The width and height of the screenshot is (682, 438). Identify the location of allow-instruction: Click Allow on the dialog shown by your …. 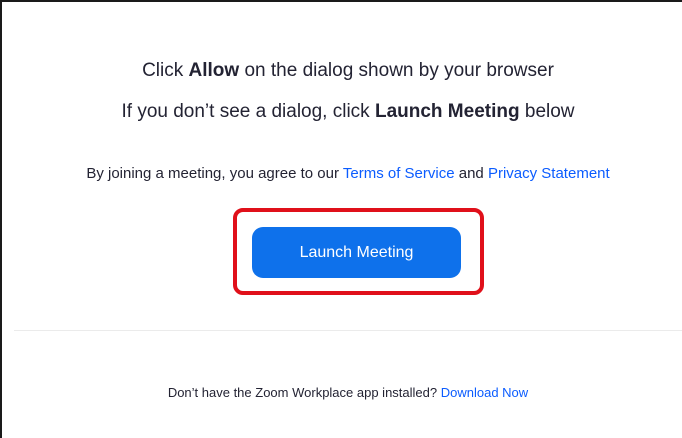
(348, 71).